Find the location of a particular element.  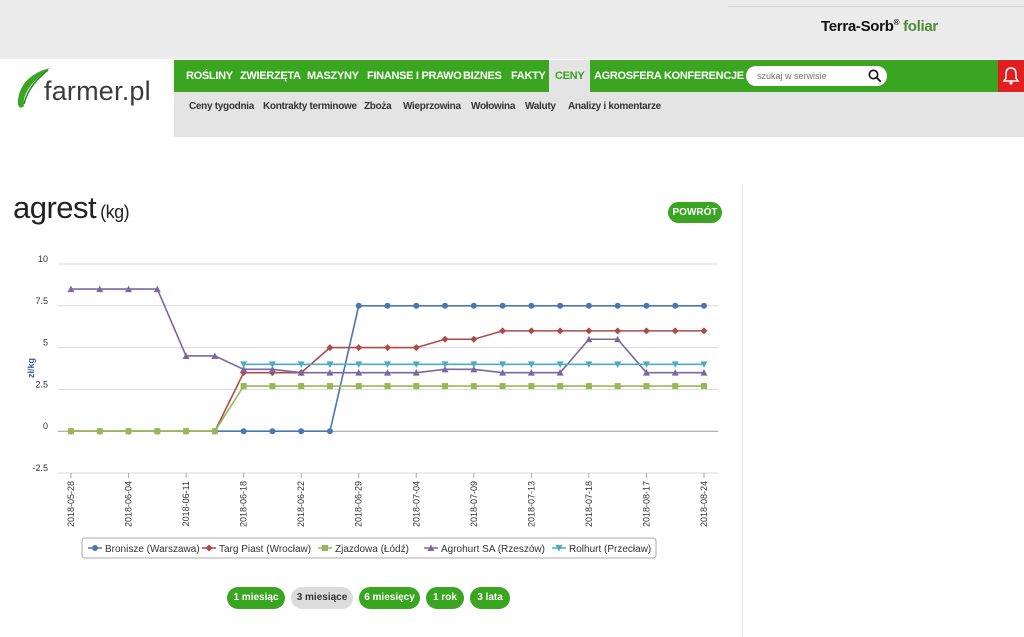

nav-item-biznes: BIZNES is located at coordinates (482, 76).